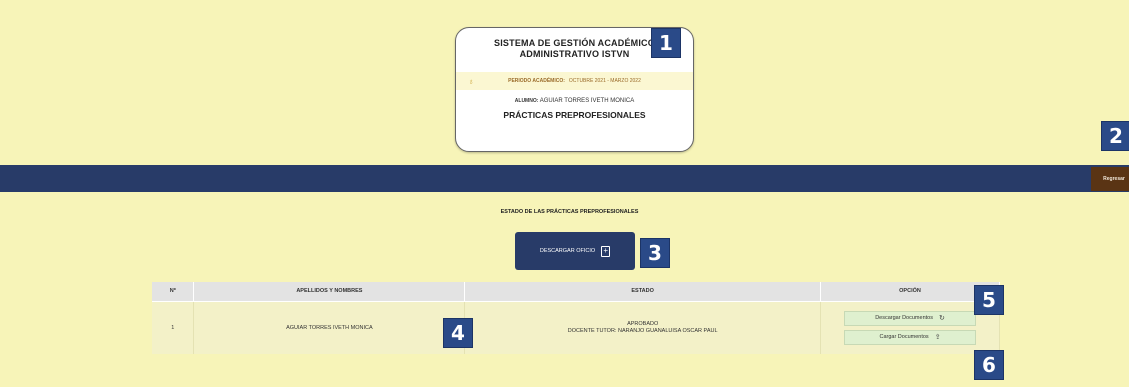  What do you see at coordinates (471, 81) in the screenshot?
I see `lightbulb-icon: ♁` at bounding box center [471, 81].